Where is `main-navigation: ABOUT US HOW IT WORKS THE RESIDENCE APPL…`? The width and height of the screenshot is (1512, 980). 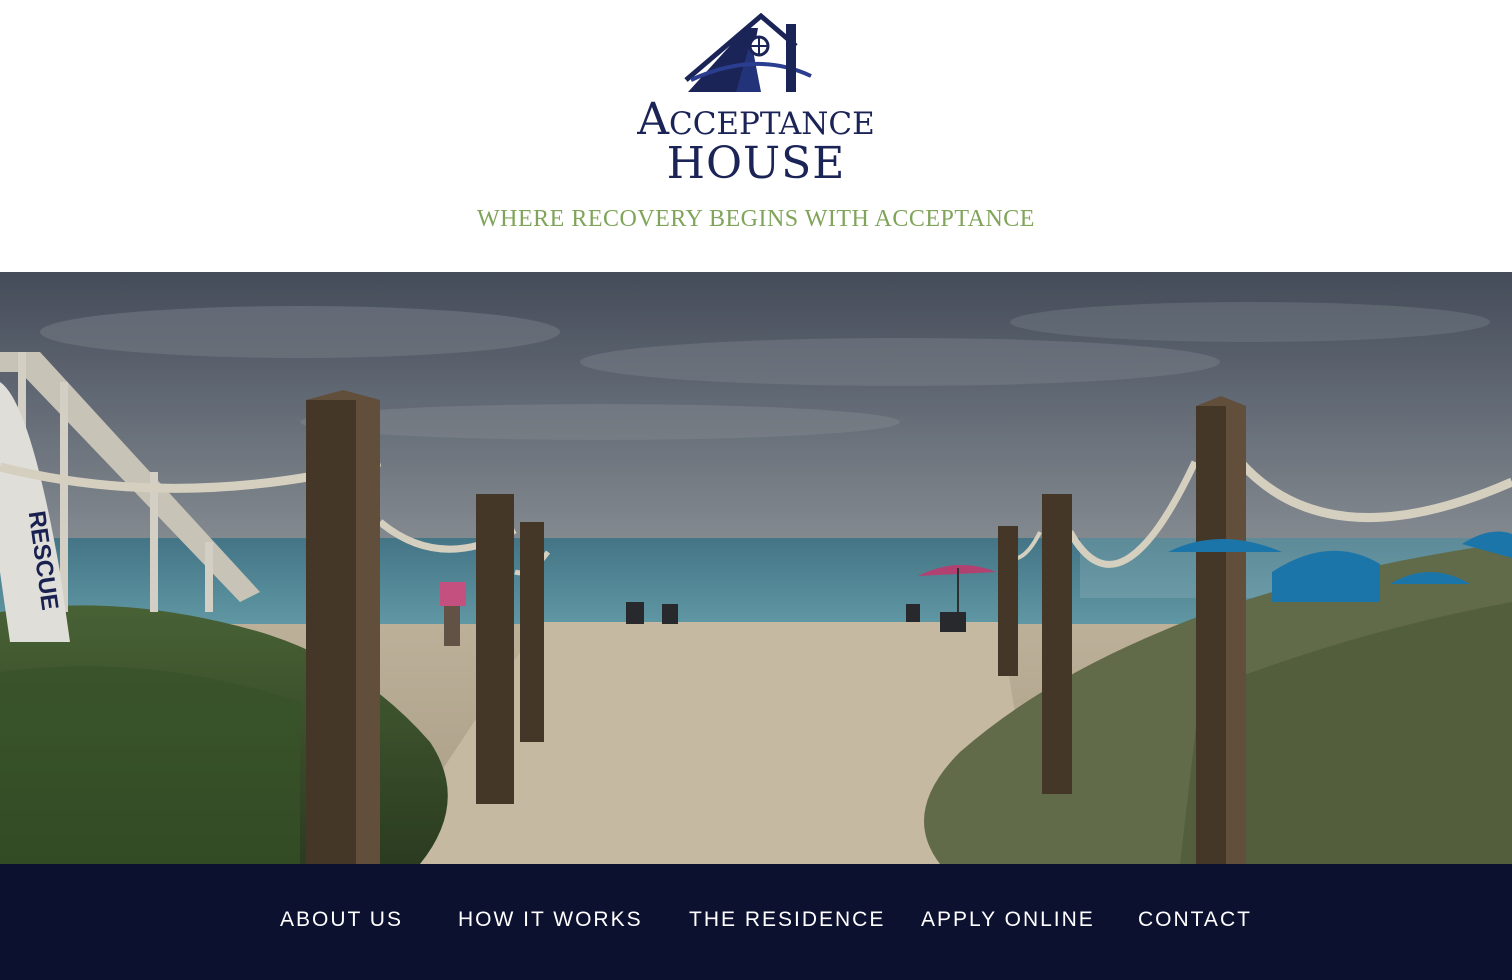
main-navigation: ABOUT US HOW IT WORKS THE RESIDENCE APPL… is located at coordinates (756, 922).